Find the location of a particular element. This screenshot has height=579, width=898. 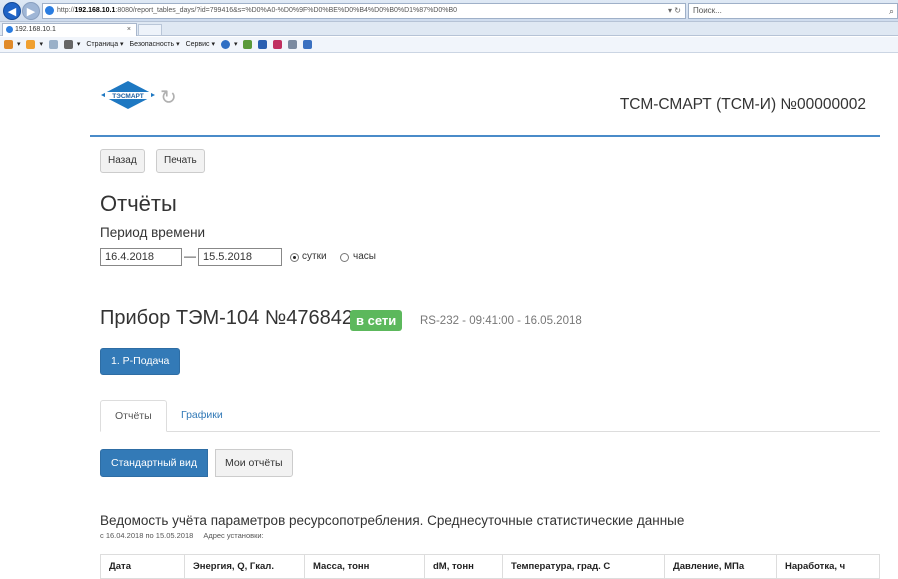

standard-view-button: Стандартный вид is located at coordinates (154, 463).